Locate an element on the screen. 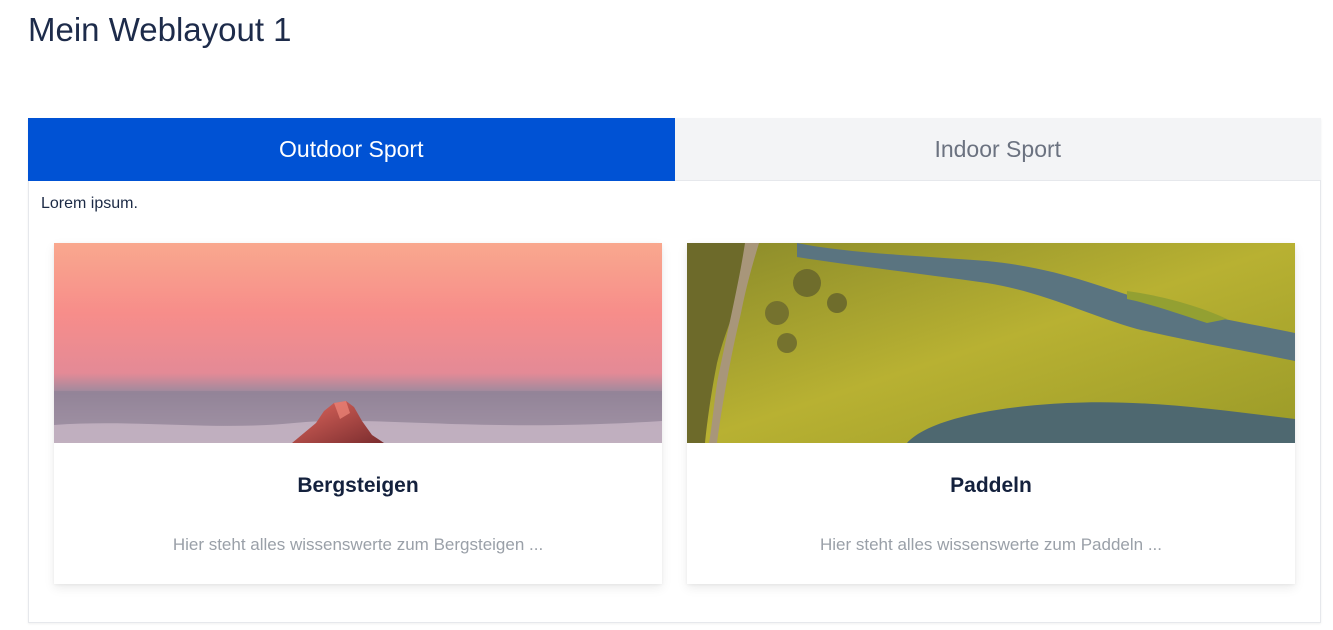 This screenshot has width=1333, height=630. card-title: Paddeln is located at coordinates (991, 485).